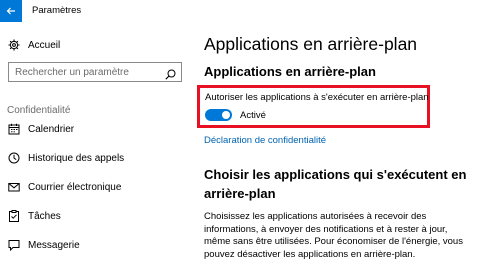 Image resolution: width=480 pixels, height=266 pixels. What do you see at coordinates (51, 129) in the screenshot?
I see `sidebar-item-label: Calendrier` at bounding box center [51, 129].